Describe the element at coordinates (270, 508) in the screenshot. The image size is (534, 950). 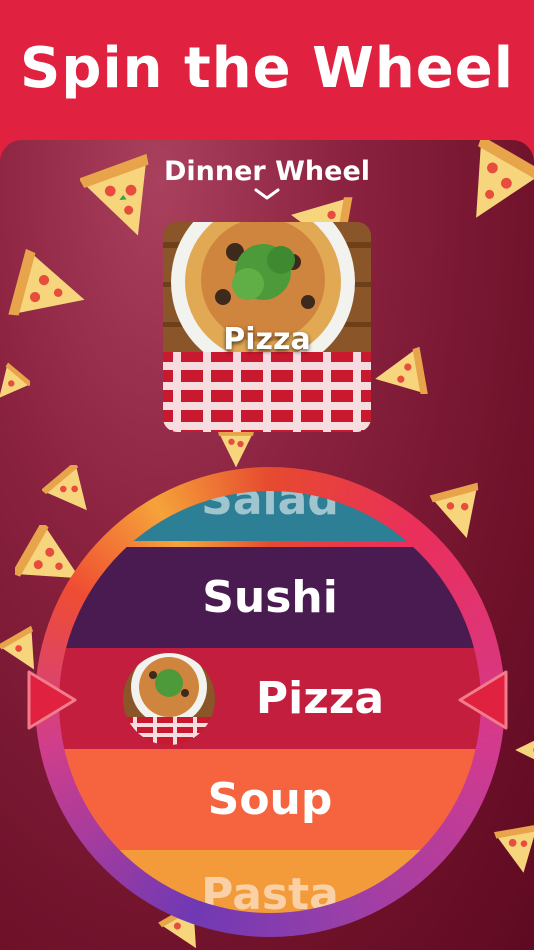
I see `wheel-option-label: Salad` at that location.